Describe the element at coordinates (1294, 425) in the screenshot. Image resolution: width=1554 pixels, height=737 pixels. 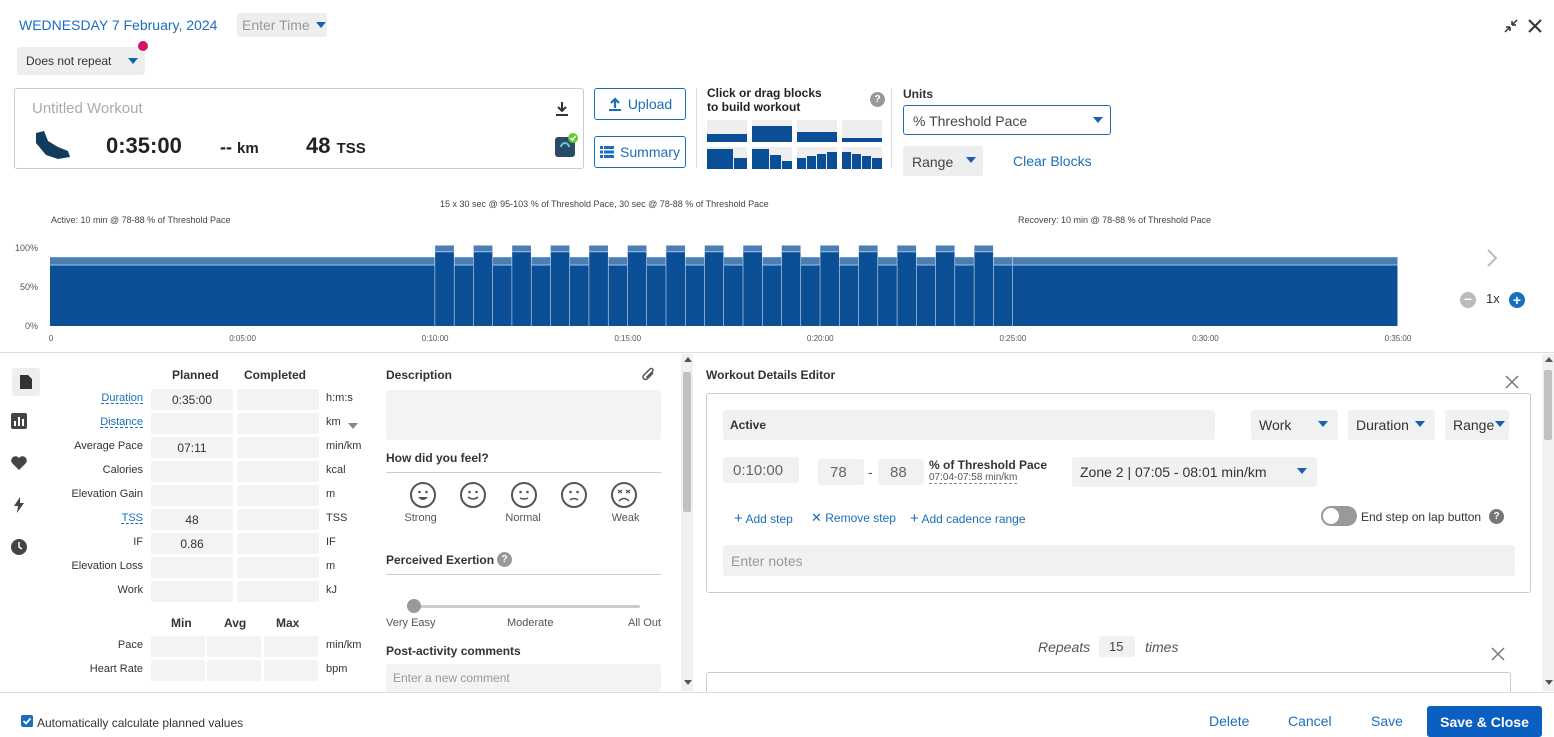
I see `step-type-select: Work` at that location.